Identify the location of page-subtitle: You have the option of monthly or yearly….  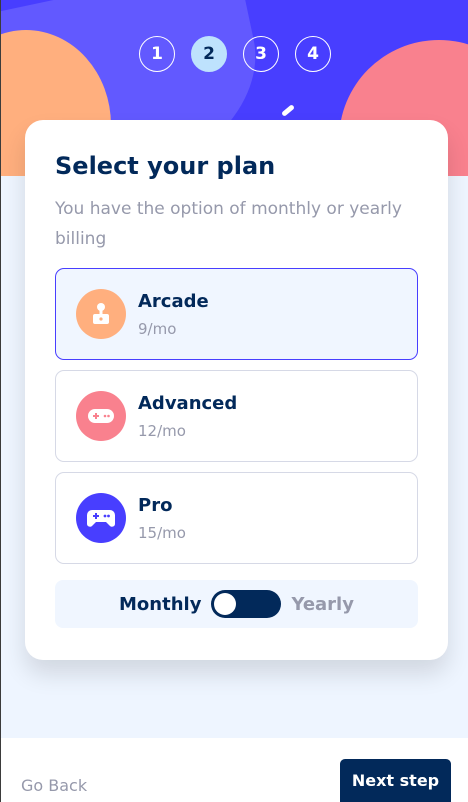
(228, 224).